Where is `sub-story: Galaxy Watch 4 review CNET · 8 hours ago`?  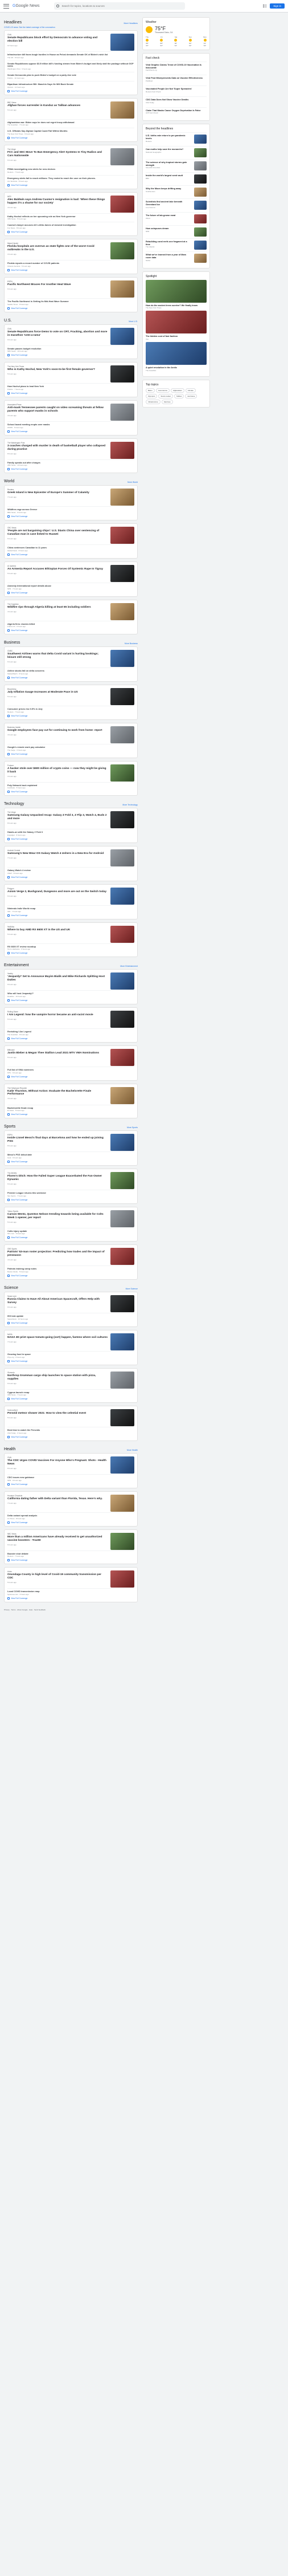
sub-story: Galaxy Watch 4 review CNET · 8 hours ago is located at coordinates (70, 870).